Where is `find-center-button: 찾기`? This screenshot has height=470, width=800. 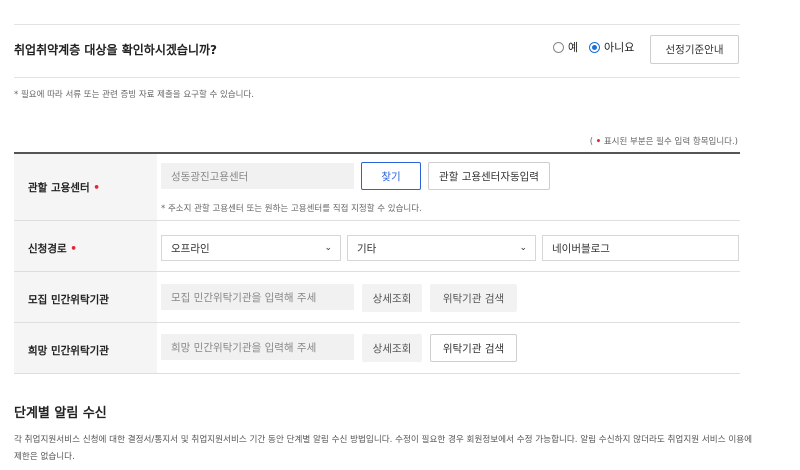
find-center-button: 찾기 is located at coordinates (391, 176).